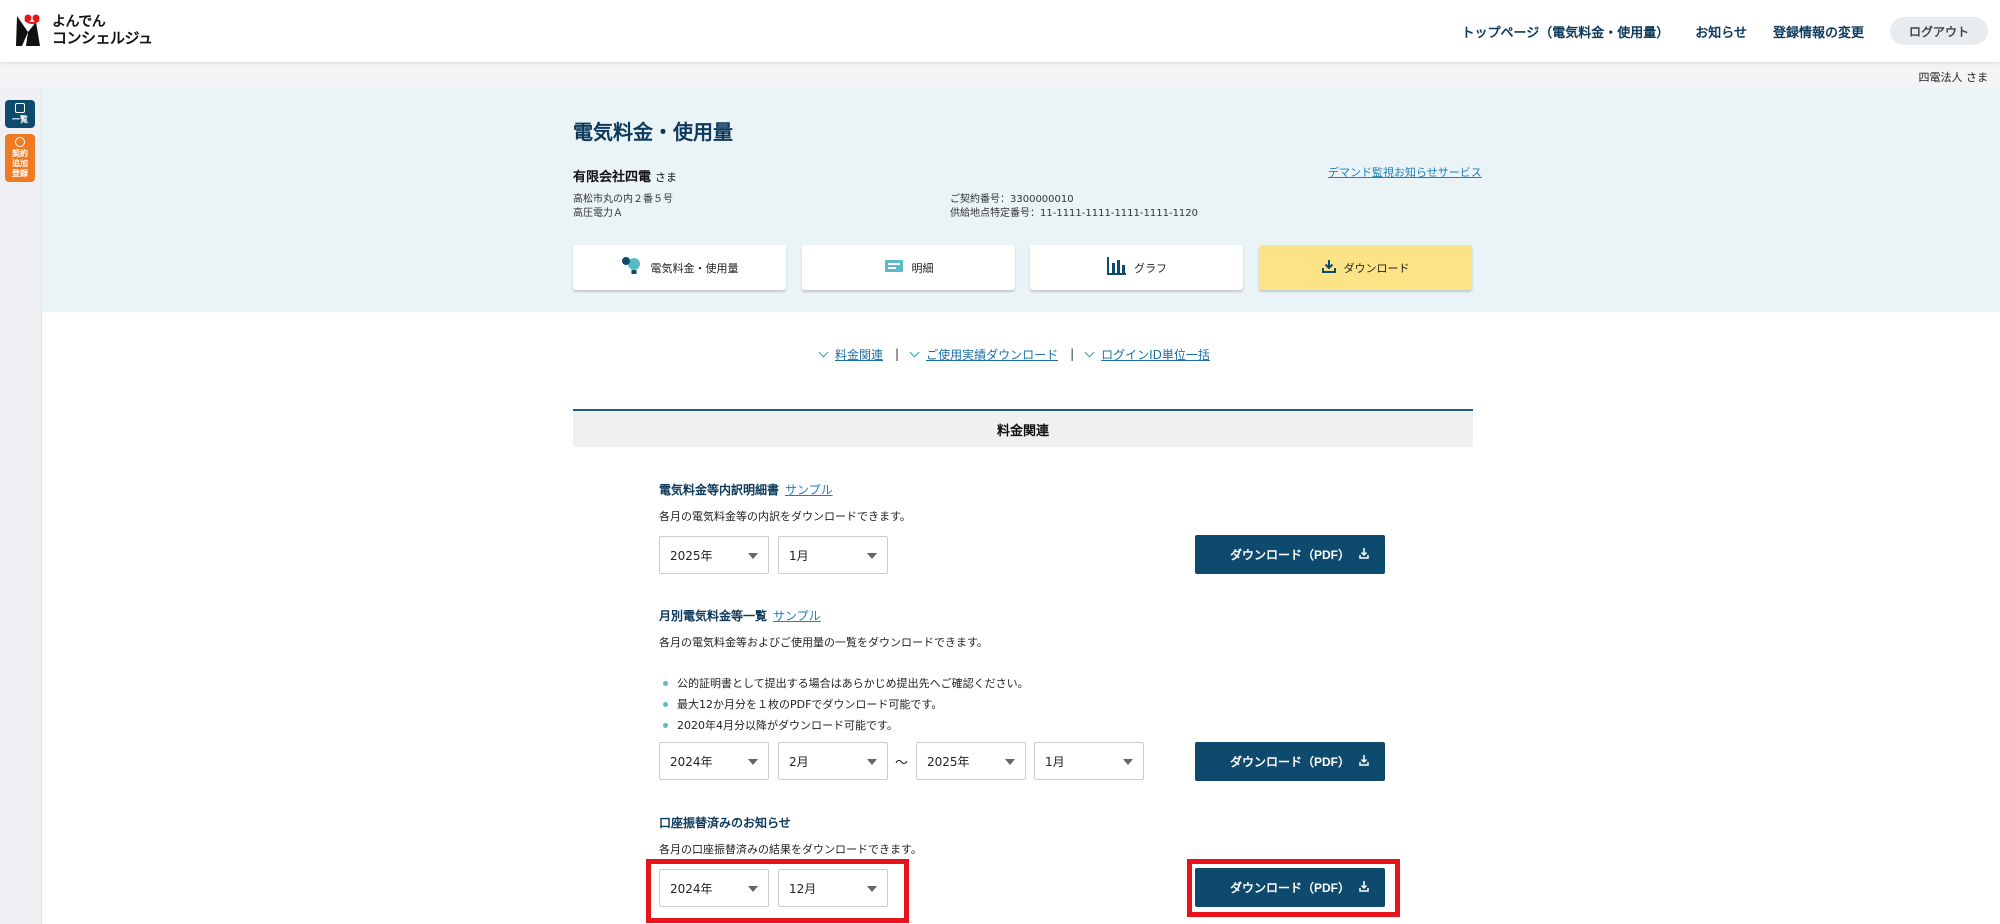 The height and width of the screenshot is (924, 2000). What do you see at coordinates (833, 888) in the screenshot?
I see `month-select-account-transfer: 12月` at bounding box center [833, 888].